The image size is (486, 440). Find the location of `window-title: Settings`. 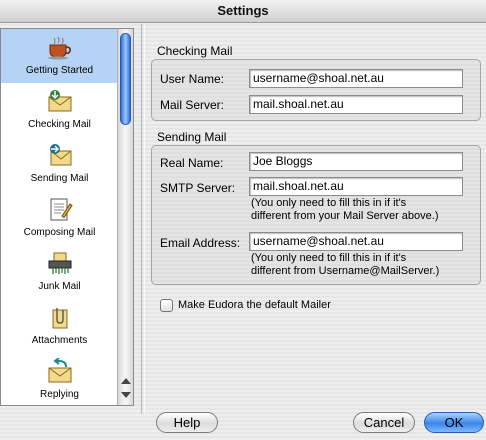

window-title: Settings is located at coordinates (243, 10).